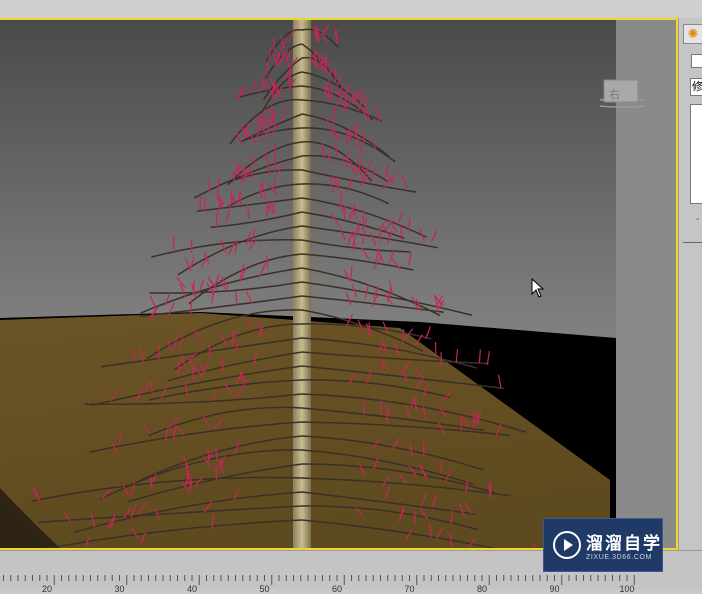 This screenshot has width=702, height=594. What do you see at coordinates (692, 34) in the screenshot?
I see `sun-icon: ✺` at bounding box center [692, 34].